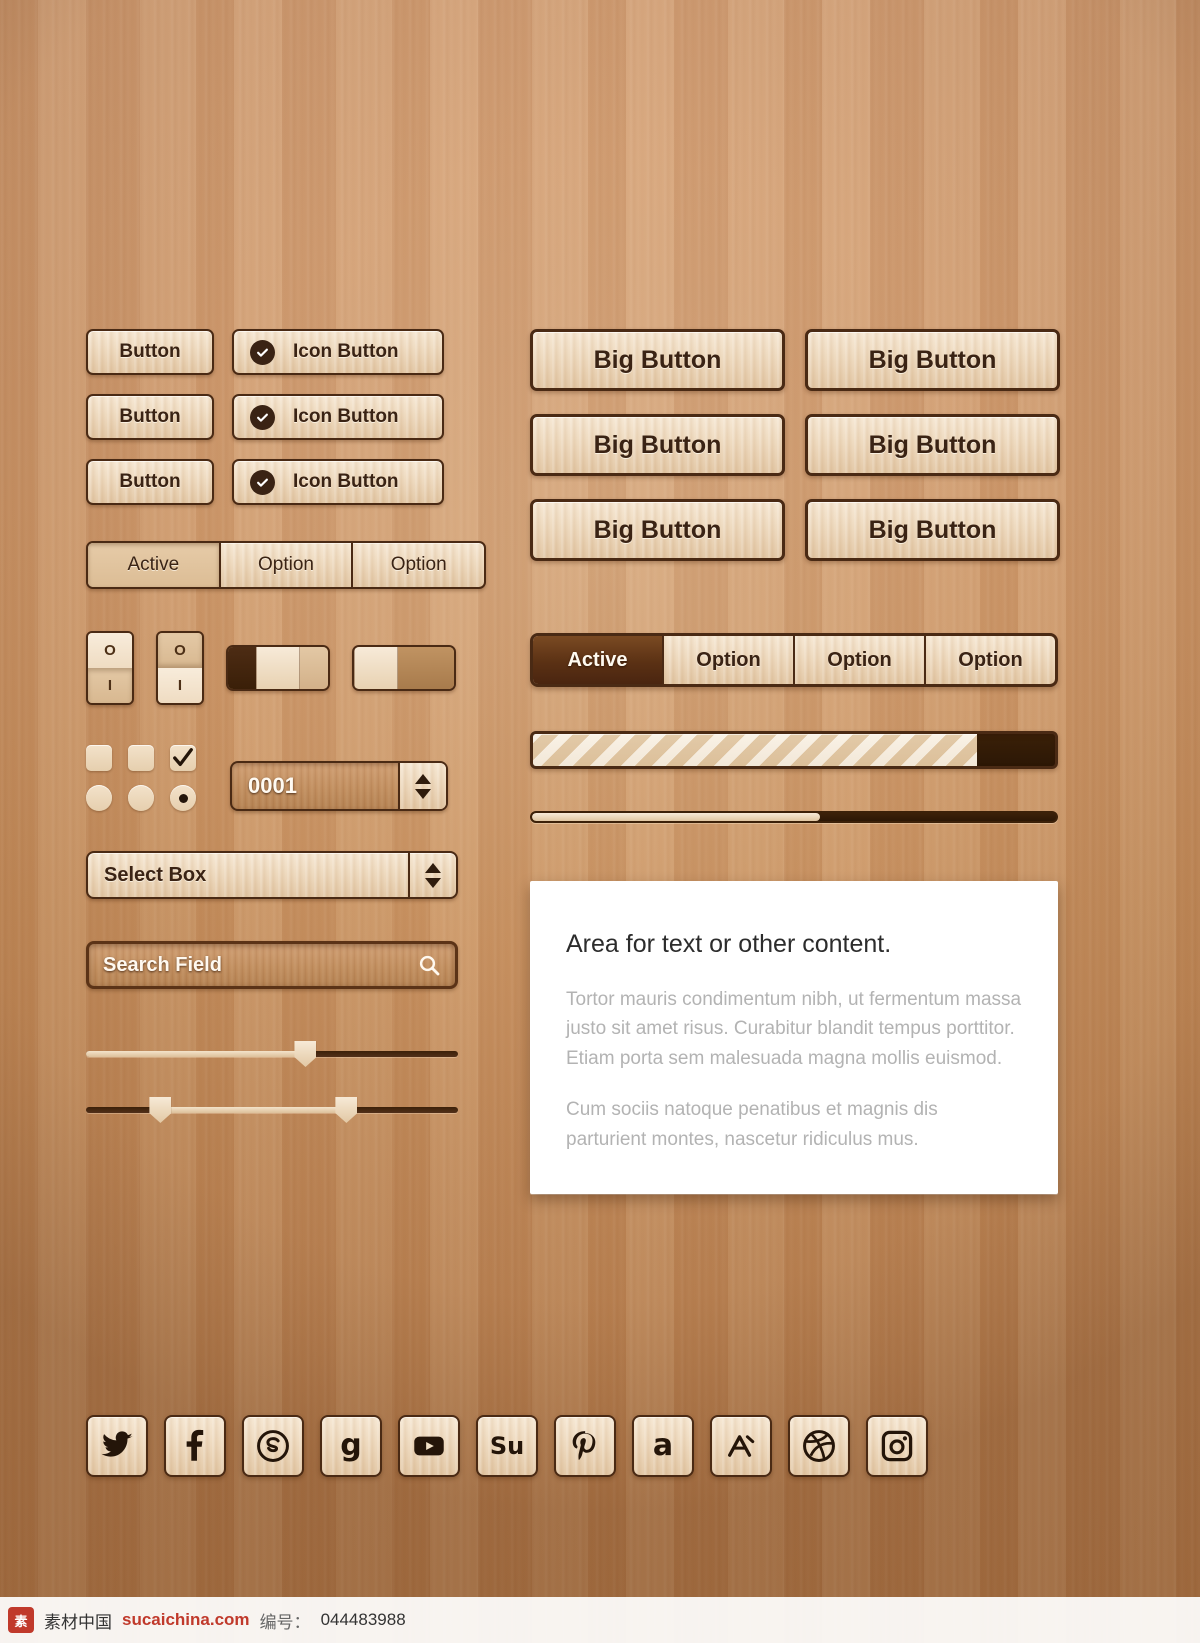 Image resolution: width=1200 pixels, height=1643 pixels. I want to click on button-plain-2: Button, so click(150, 417).